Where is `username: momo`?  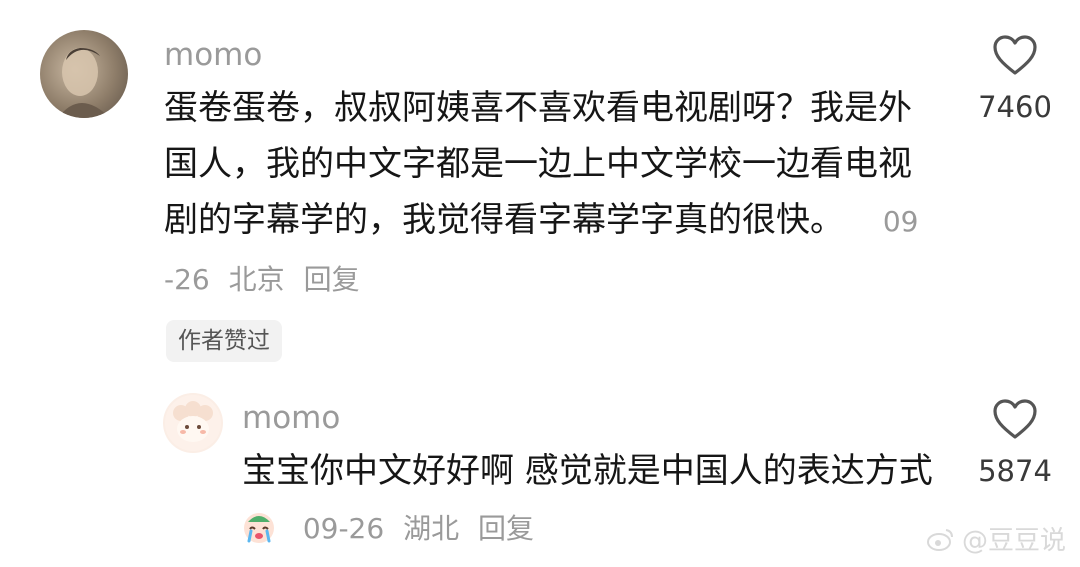
username: momo is located at coordinates (291, 418).